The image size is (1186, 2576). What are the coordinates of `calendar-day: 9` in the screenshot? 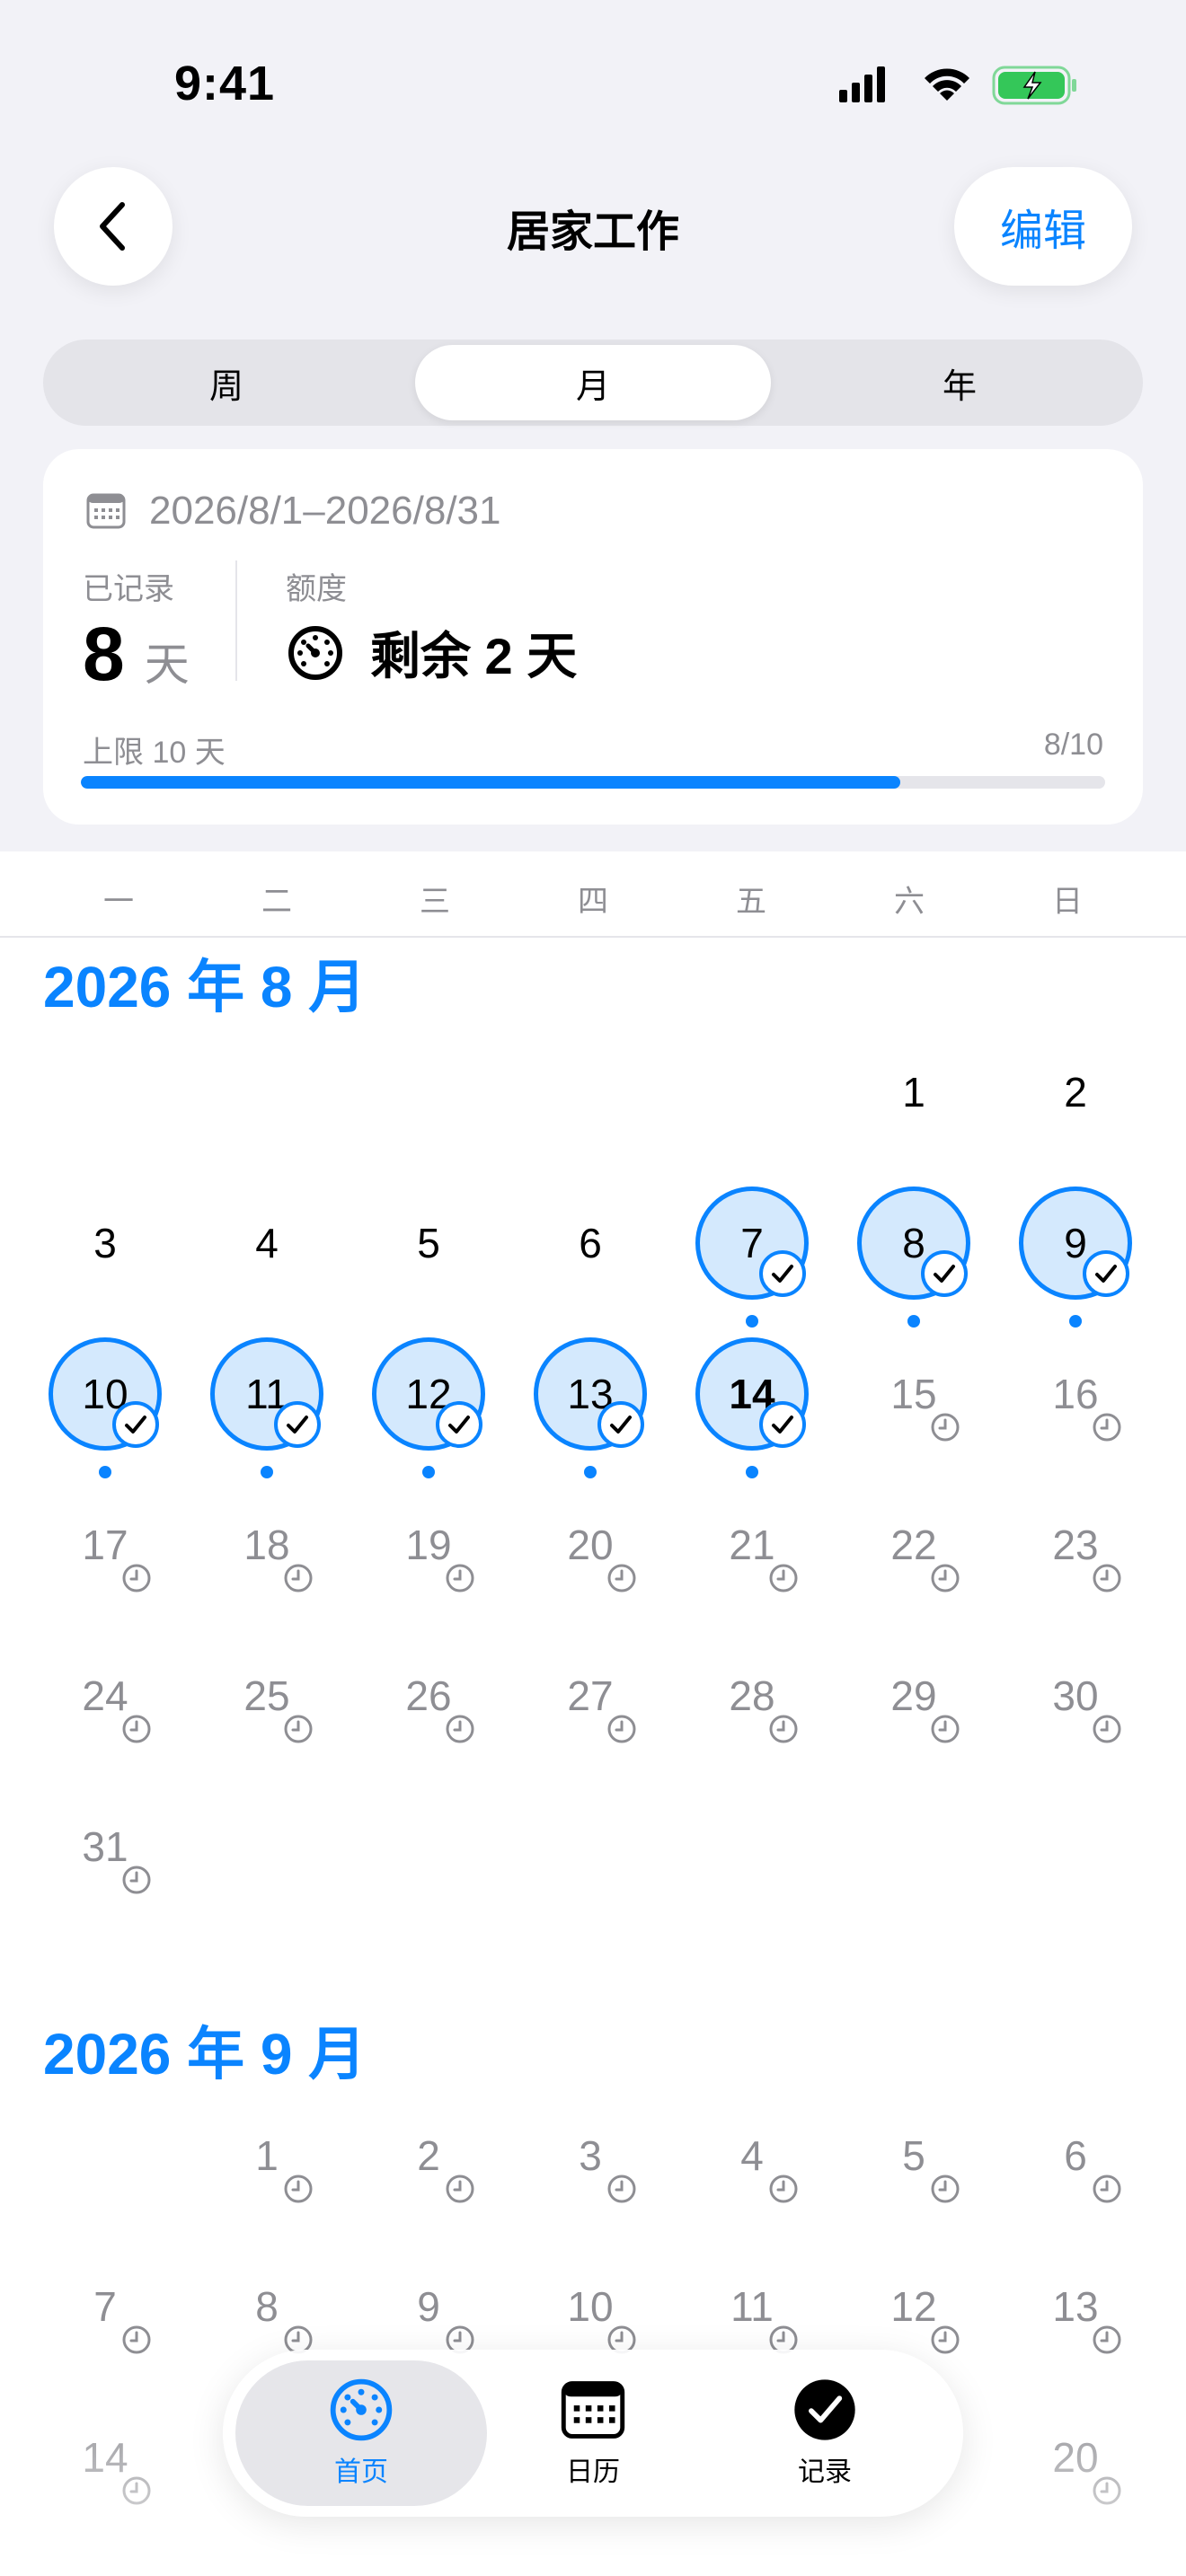 It's located at (1075, 1254).